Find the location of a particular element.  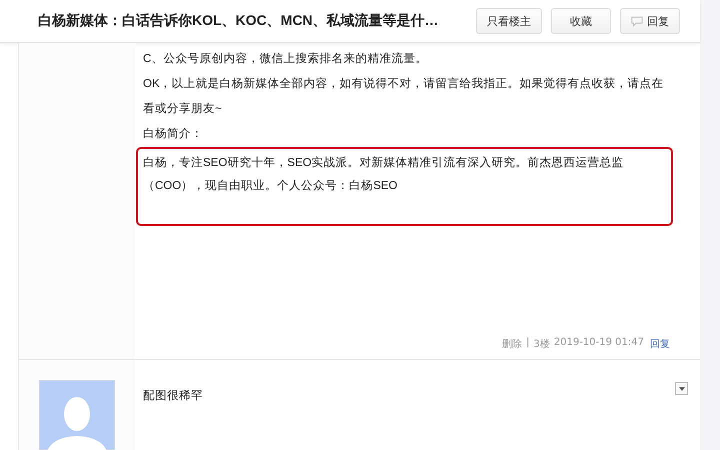

reply-link: 回复 is located at coordinates (660, 344).